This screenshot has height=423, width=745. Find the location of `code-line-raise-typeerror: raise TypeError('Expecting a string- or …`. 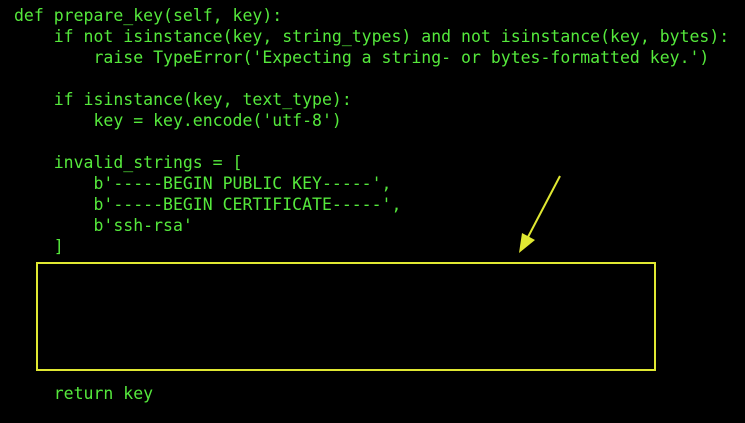

code-line-raise-typeerror: raise TypeError('Expecting a string- or … is located at coordinates (362, 57).